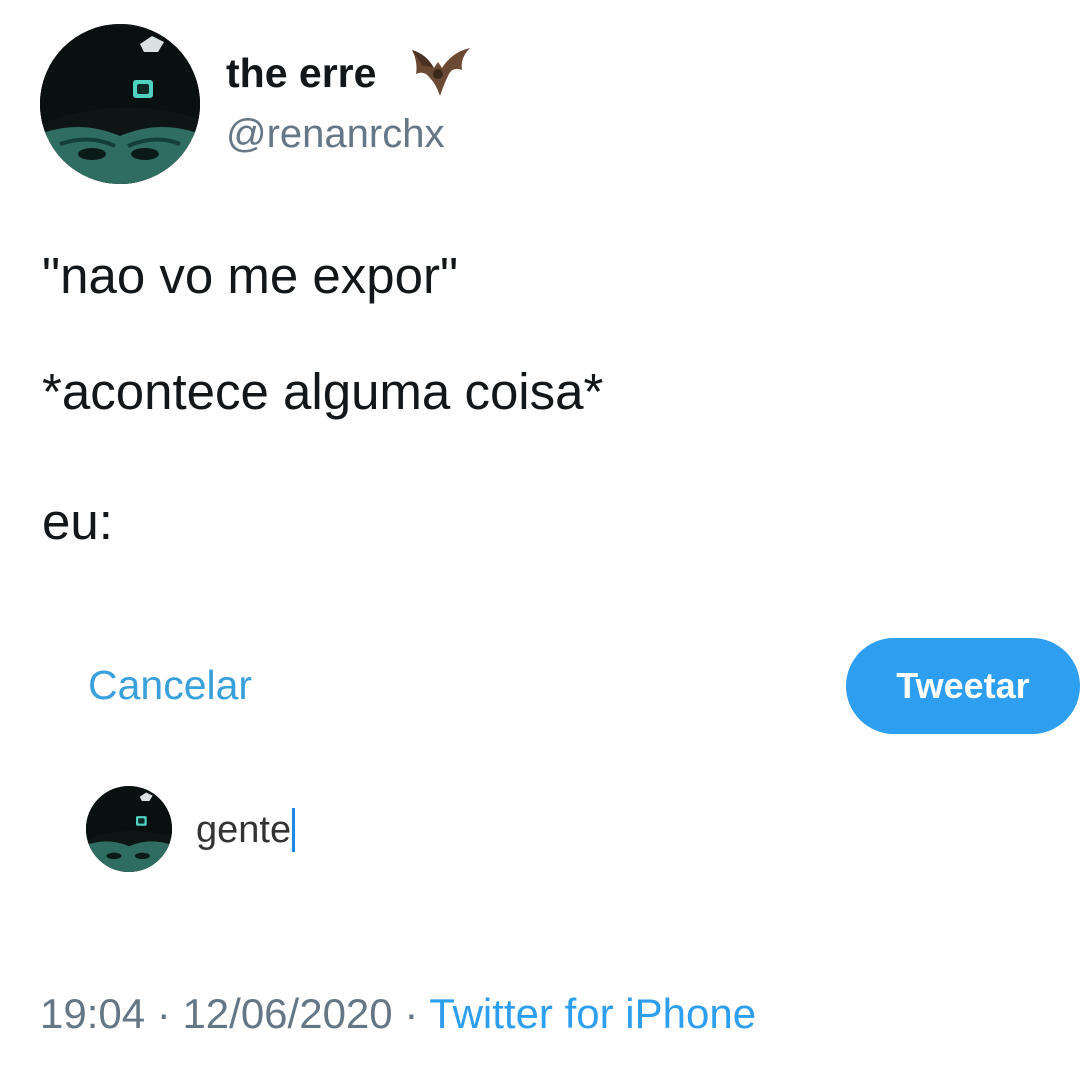  I want to click on tweet-text-line: "nao vo me expor", so click(250, 275).